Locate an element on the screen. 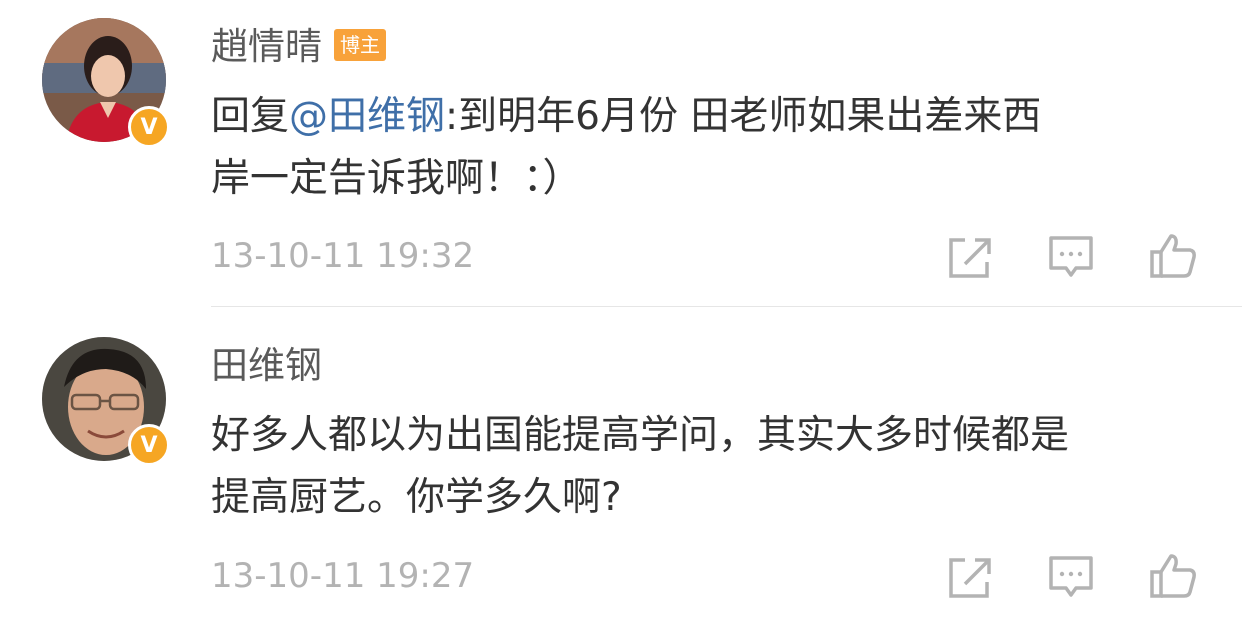 The image size is (1242, 619). blogger-tag: 博主 is located at coordinates (360, 44).